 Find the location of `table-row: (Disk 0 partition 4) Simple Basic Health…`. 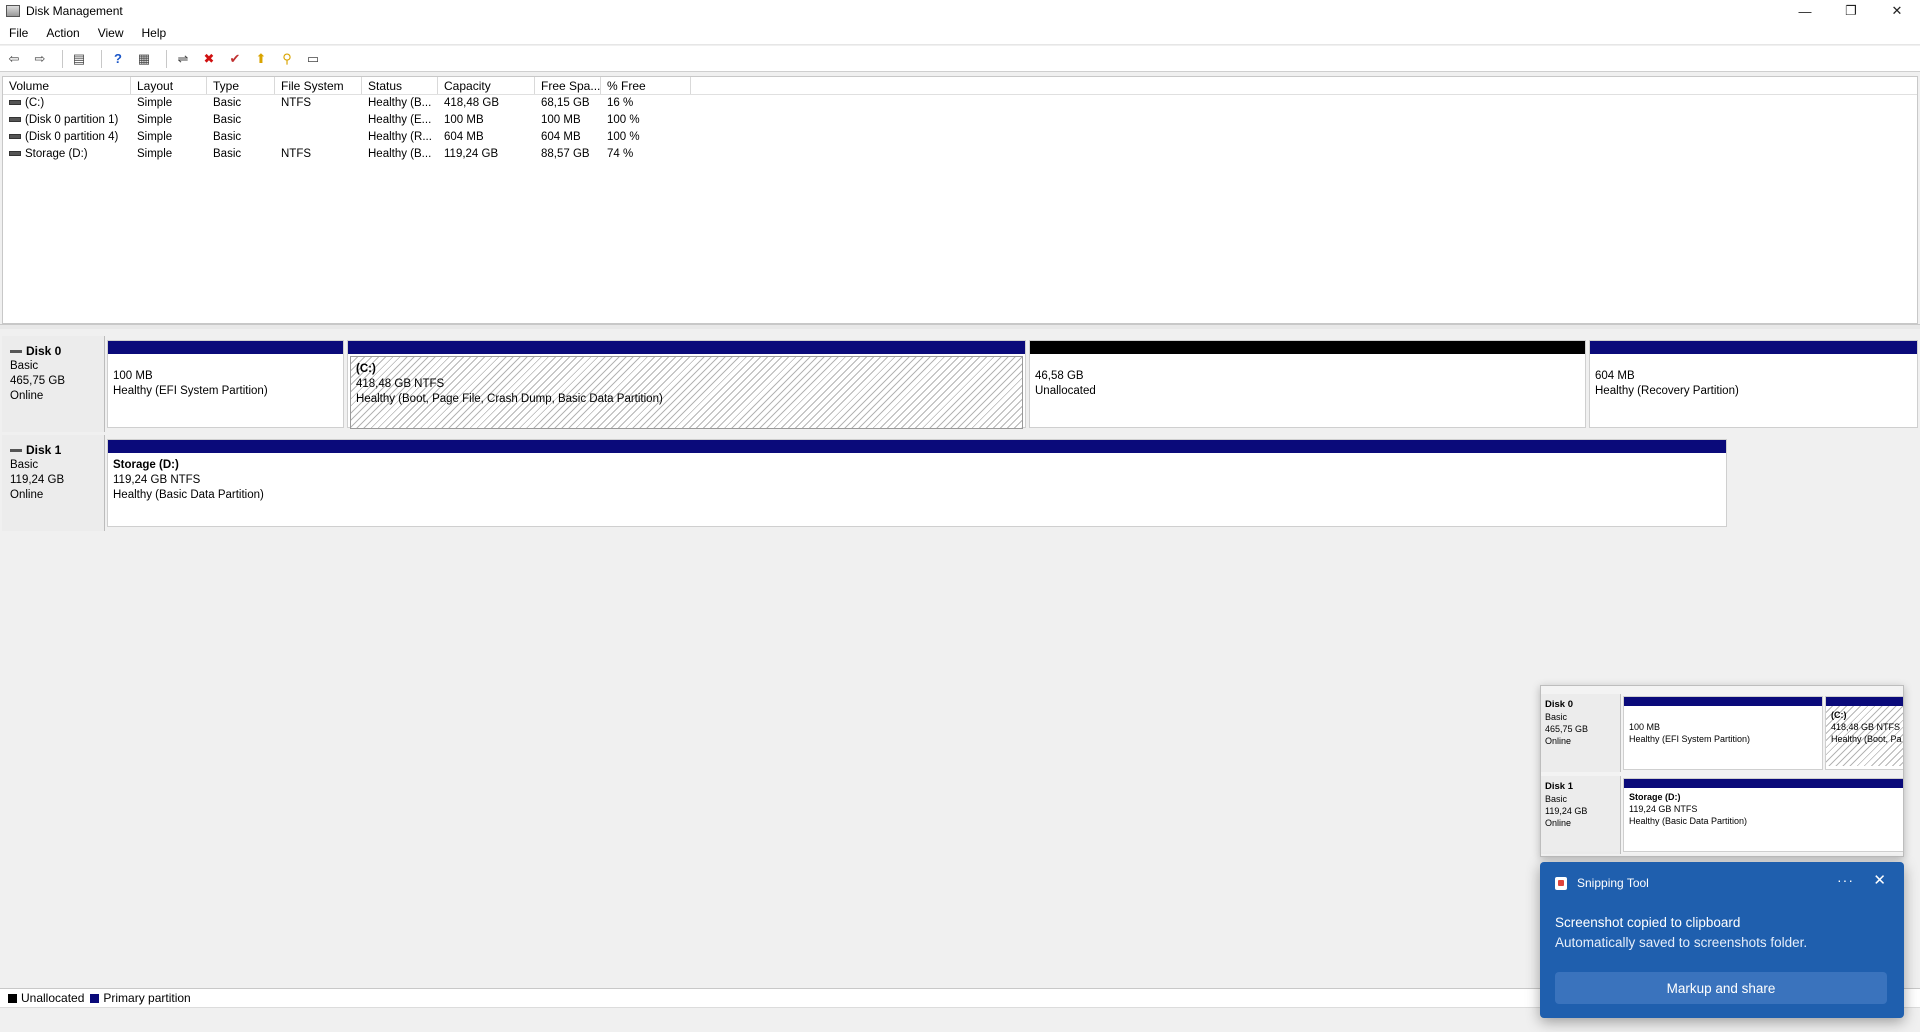

table-row: (Disk 0 partition 4) Simple Basic Health… is located at coordinates (960, 137).